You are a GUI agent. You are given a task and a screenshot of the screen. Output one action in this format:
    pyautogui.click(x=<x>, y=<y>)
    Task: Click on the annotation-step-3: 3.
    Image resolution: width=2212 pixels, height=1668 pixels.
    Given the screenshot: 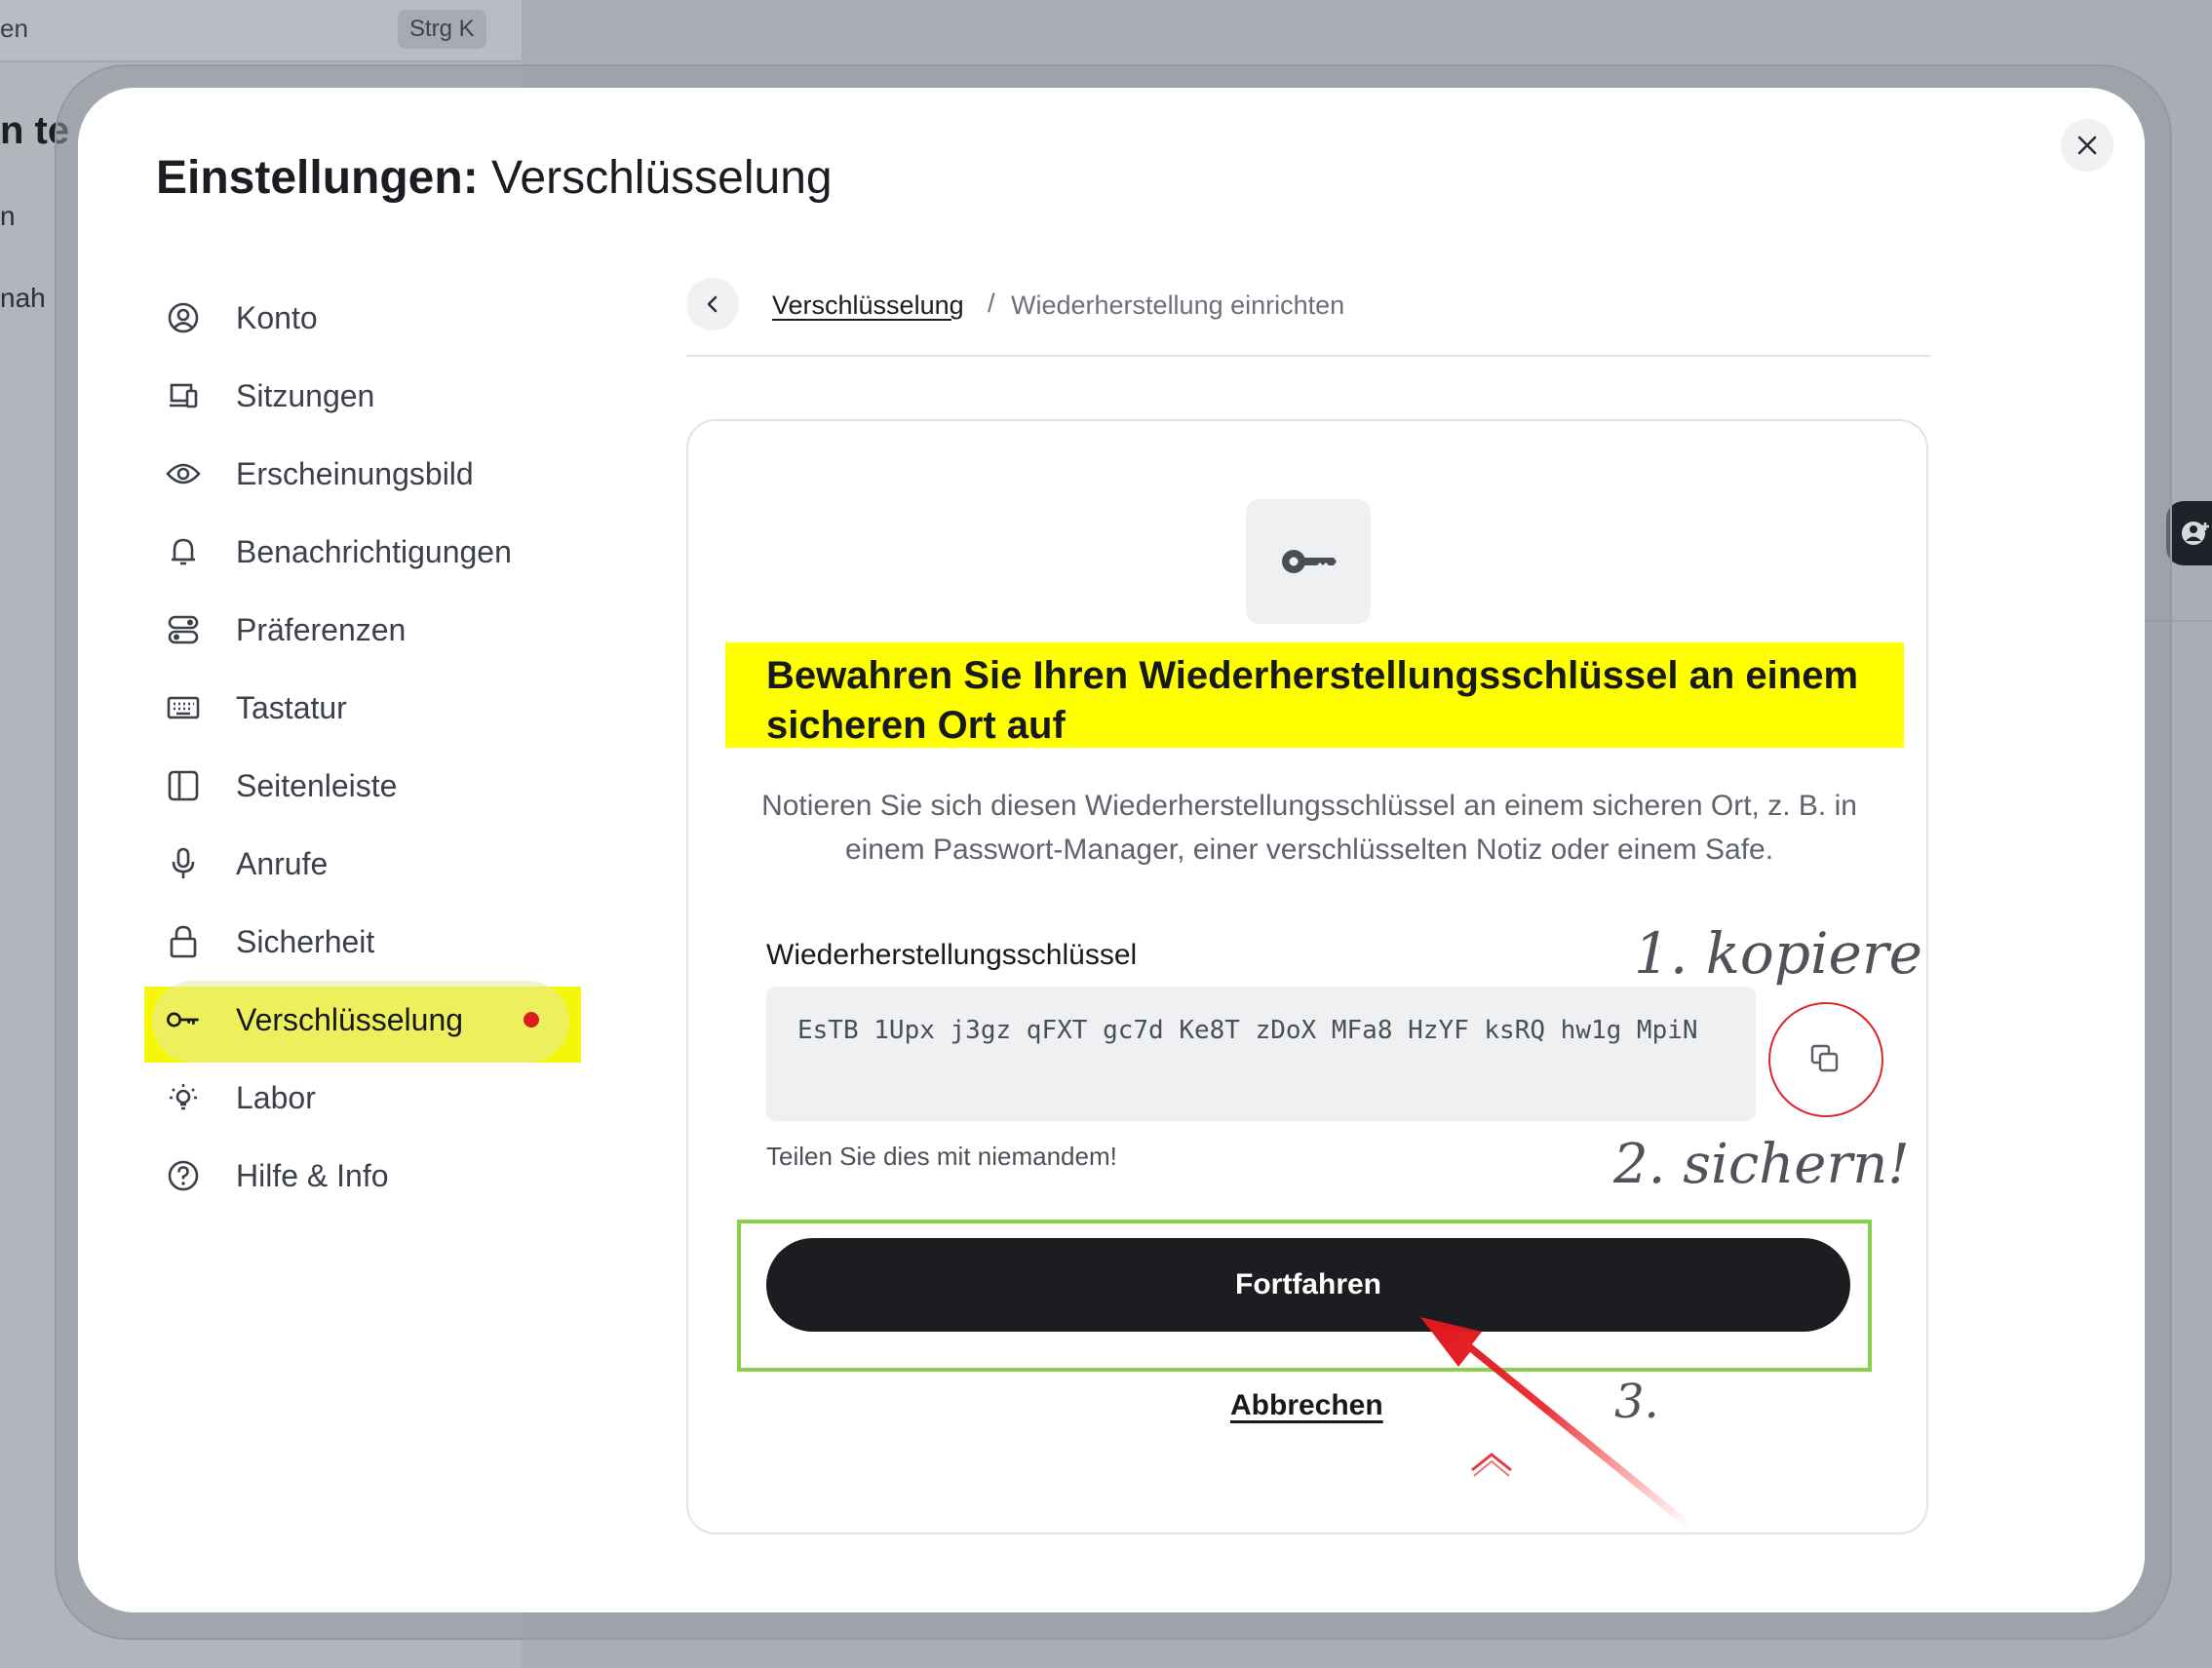 What is the action you would take?
    pyautogui.click(x=1636, y=1402)
    